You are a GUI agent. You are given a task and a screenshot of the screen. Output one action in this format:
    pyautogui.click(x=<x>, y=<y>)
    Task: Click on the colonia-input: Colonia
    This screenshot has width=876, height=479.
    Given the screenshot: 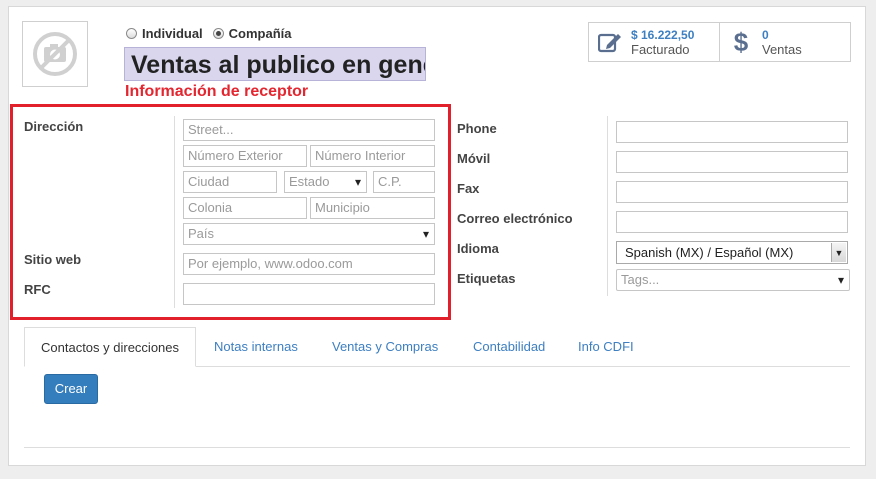 What is the action you would take?
    pyautogui.click(x=245, y=208)
    